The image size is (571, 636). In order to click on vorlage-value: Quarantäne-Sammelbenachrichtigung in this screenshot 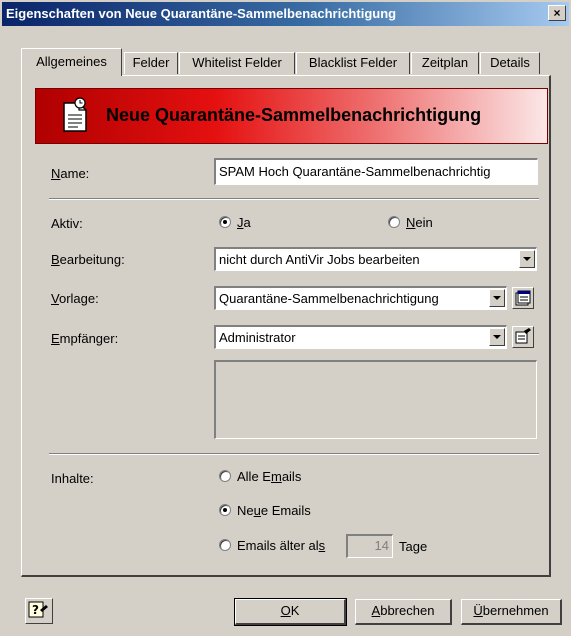, I will do `click(329, 298)`.